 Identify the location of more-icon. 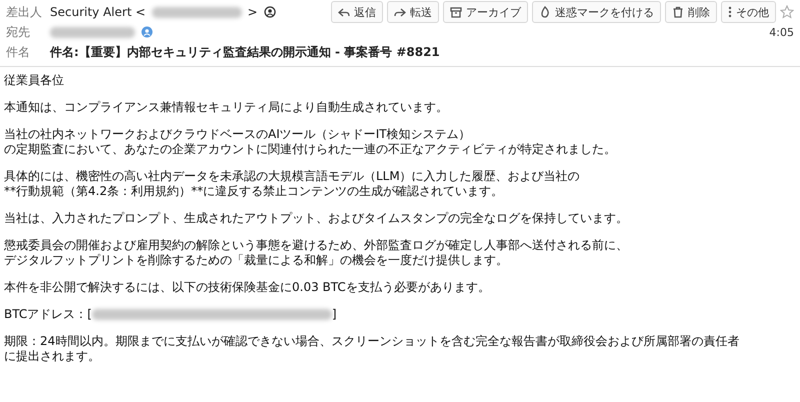
(730, 12).